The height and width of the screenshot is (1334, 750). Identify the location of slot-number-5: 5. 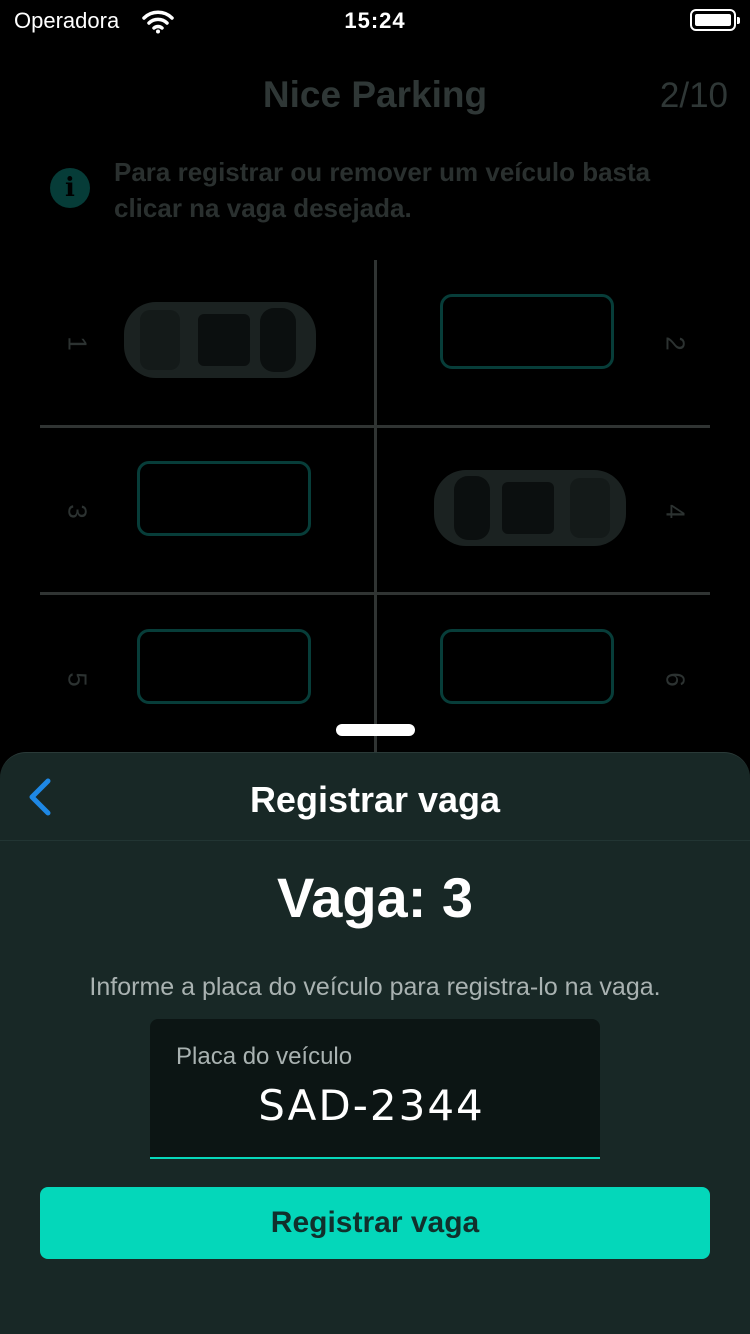
(77, 679).